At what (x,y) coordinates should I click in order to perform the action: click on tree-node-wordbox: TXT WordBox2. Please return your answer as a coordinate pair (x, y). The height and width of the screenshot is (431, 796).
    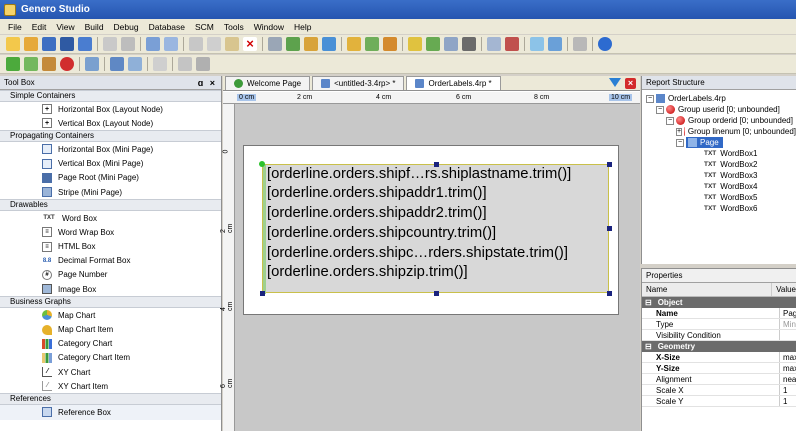
    Looking at the image, I should click on (719, 164).